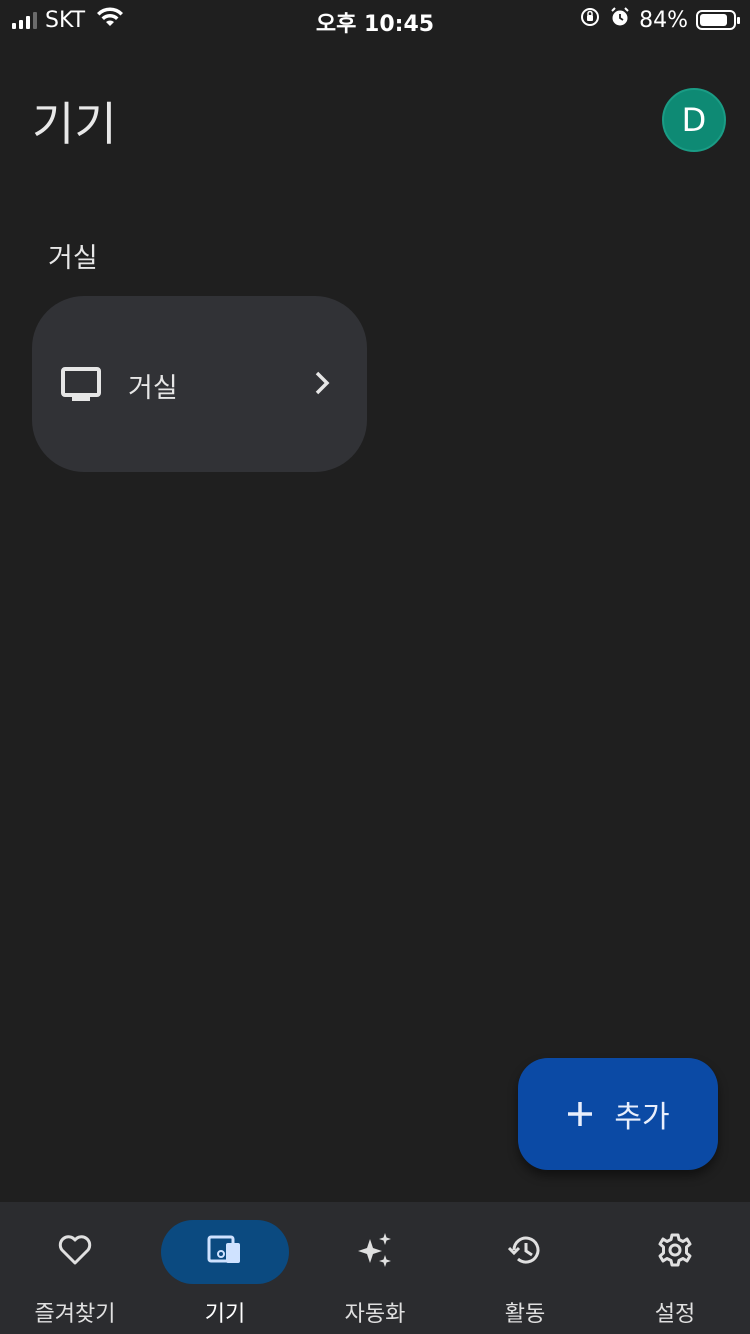  I want to click on nav-item-activity: 활동, so click(525, 1268).